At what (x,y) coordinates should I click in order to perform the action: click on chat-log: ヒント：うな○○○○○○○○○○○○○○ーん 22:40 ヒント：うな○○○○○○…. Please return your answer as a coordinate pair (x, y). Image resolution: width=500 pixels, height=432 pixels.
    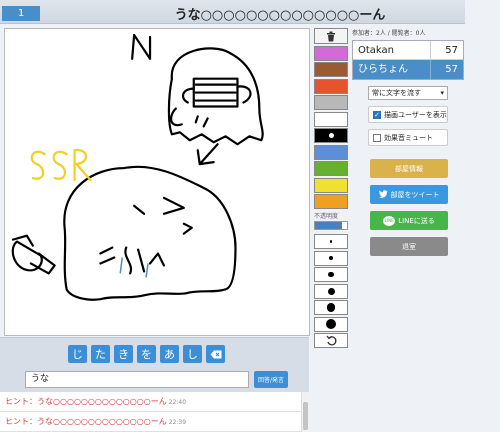
    Looking at the image, I should click on (154, 412).